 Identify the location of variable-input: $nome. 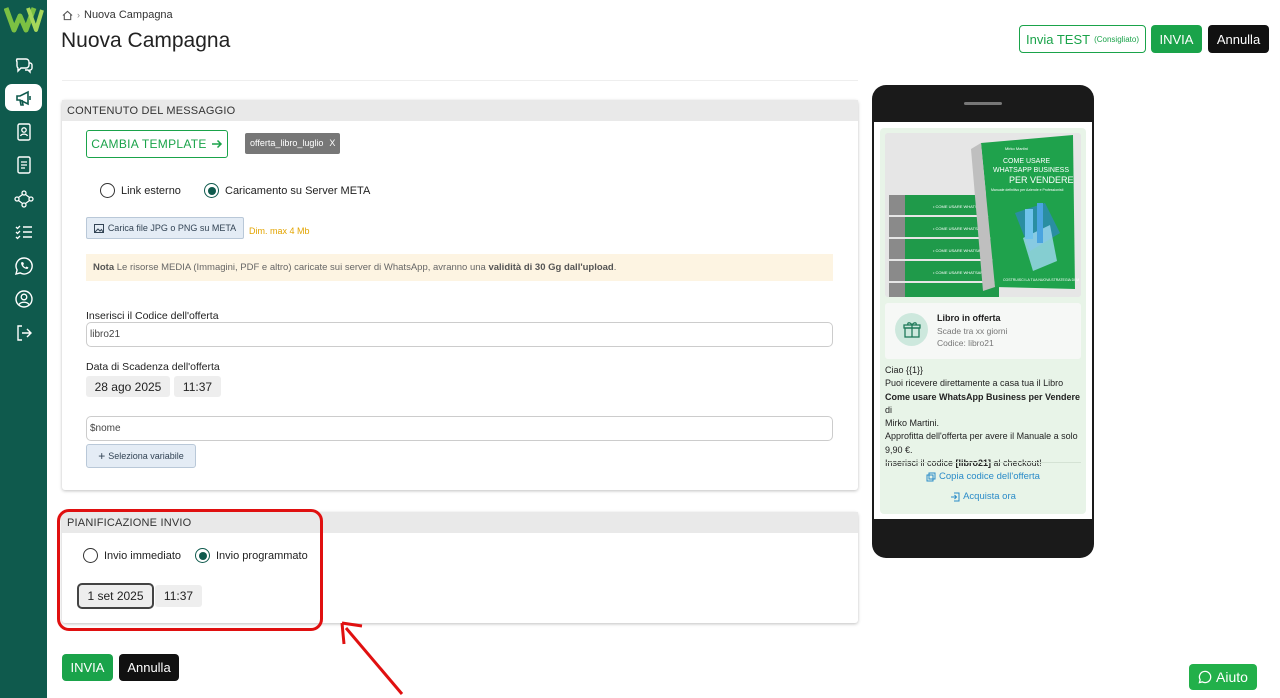
(459, 428).